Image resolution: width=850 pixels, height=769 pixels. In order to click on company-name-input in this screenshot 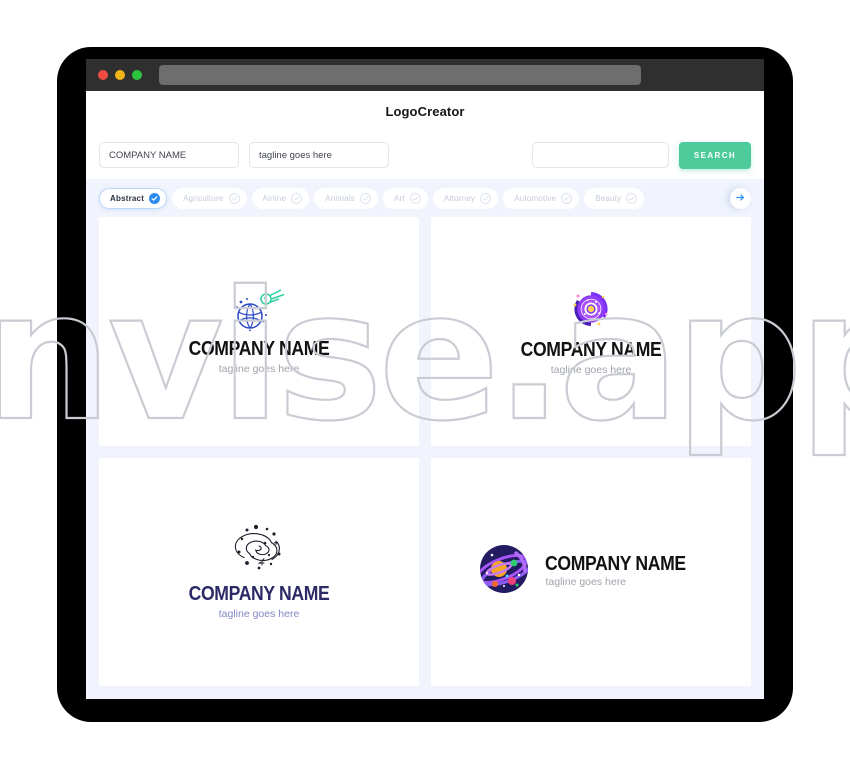, I will do `click(169, 155)`.